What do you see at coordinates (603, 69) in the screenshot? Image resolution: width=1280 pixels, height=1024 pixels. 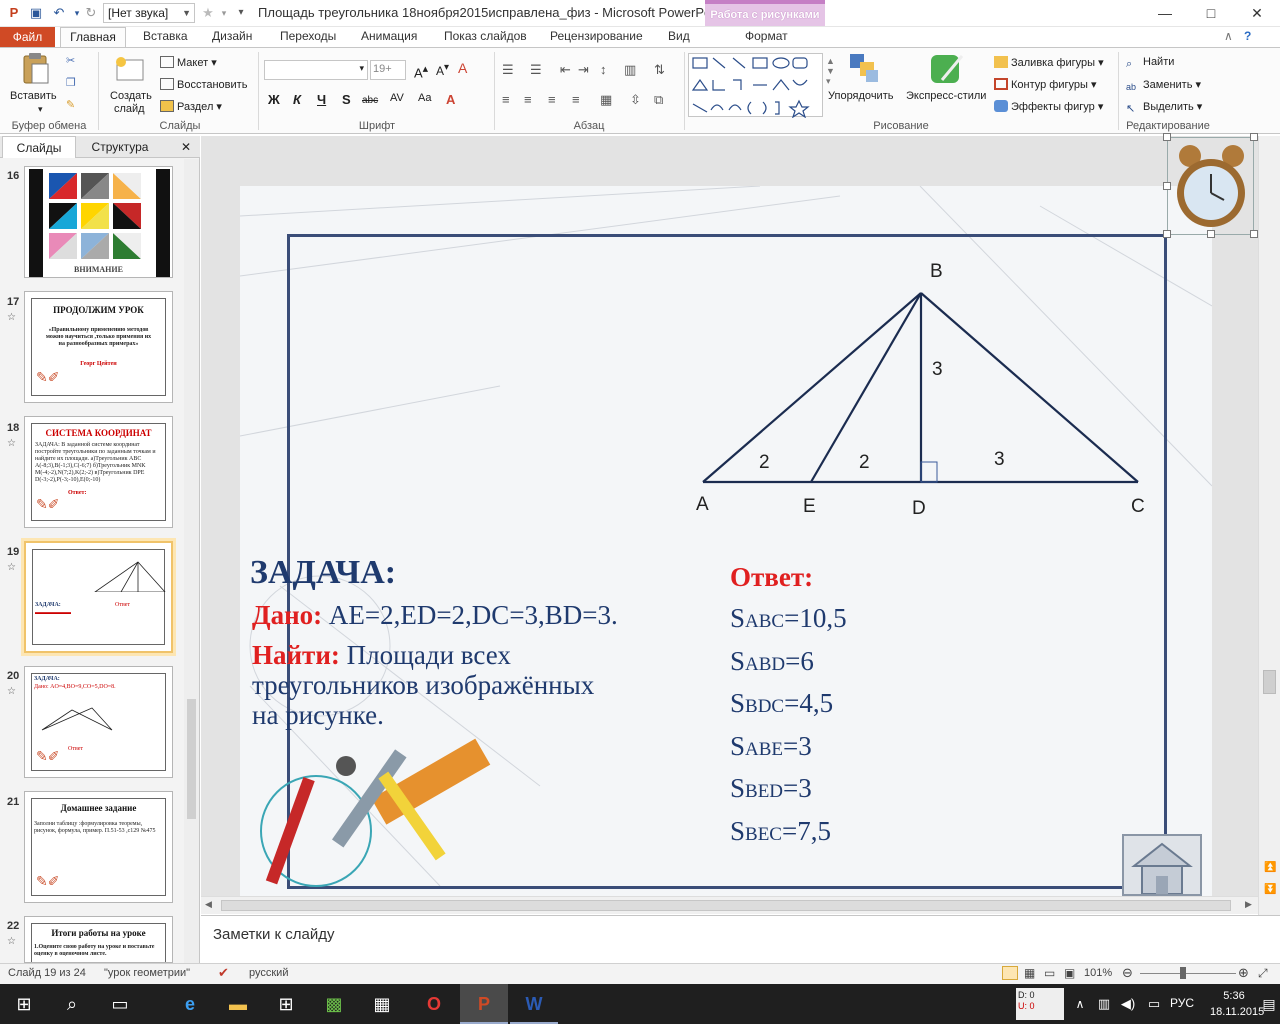 I see `line-spacing-icon: ↕` at bounding box center [603, 69].